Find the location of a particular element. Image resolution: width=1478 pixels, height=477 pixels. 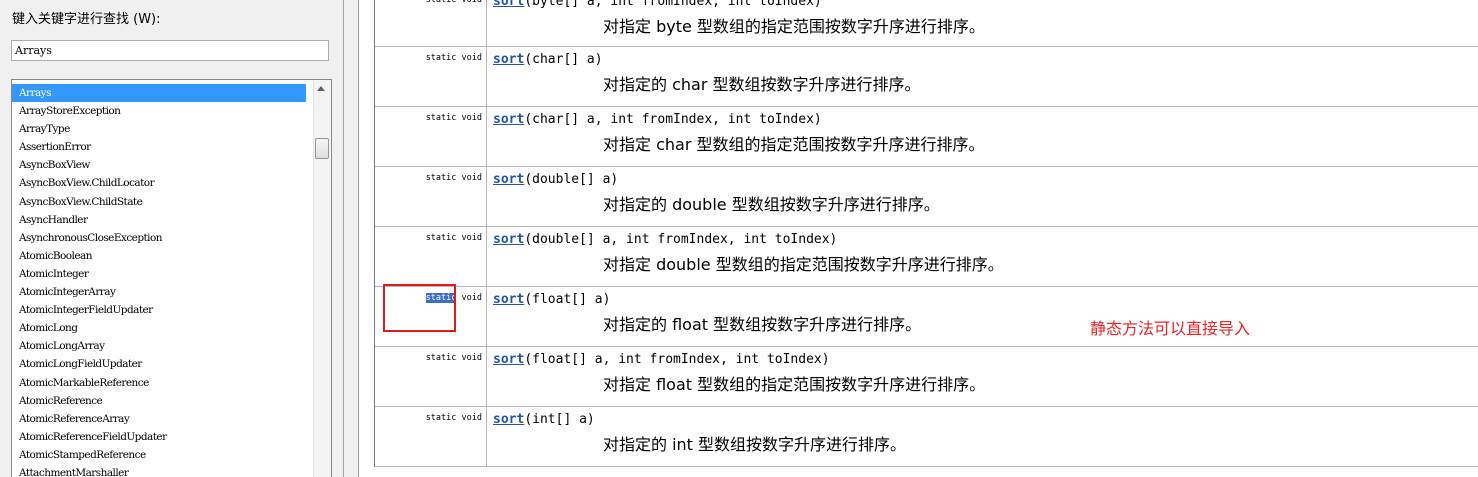

scroll-thumb is located at coordinates (322, 148).